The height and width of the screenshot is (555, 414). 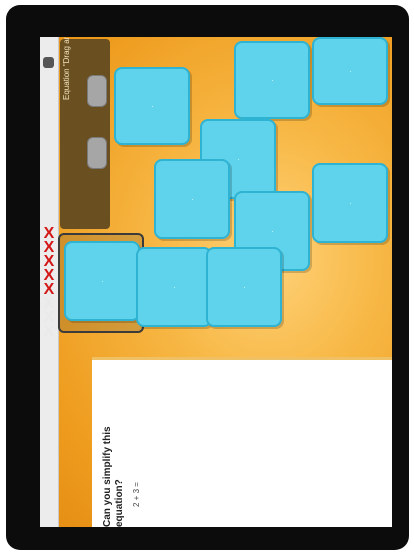 What do you see at coordinates (107, 476) in the screenshot?
I see `question-line-1: Can you simplify this` at bounding box center [107, 476].